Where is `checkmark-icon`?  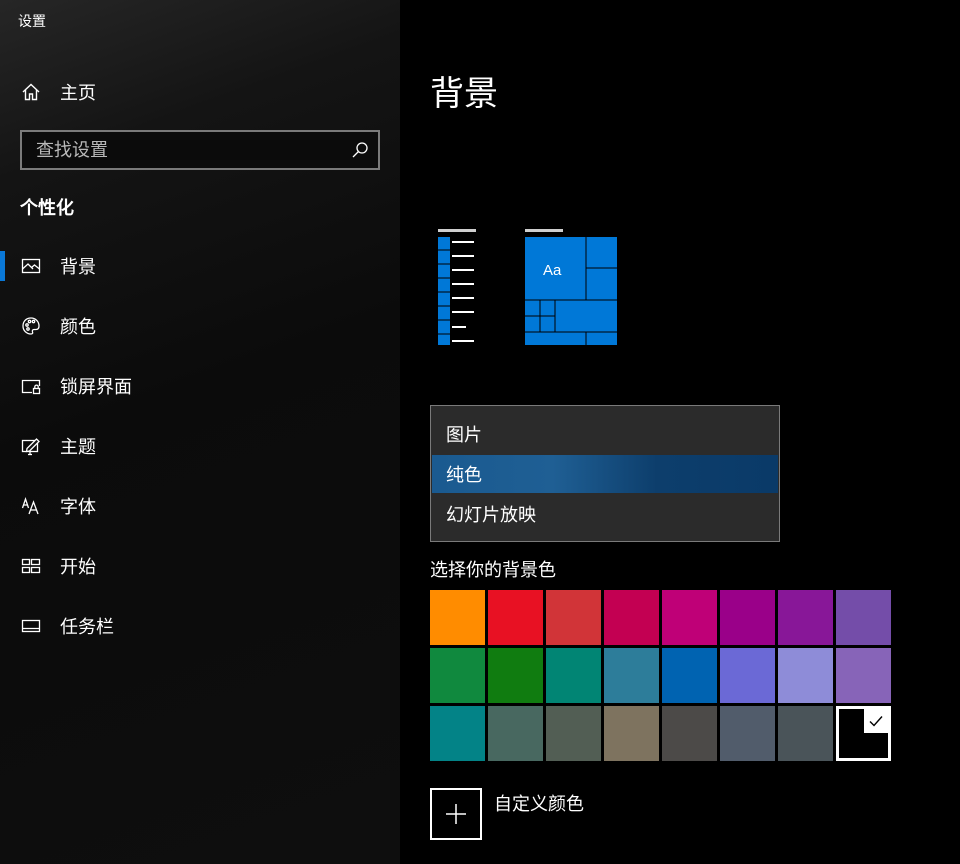 checkmark-icon is located at coordinates (876, 721).